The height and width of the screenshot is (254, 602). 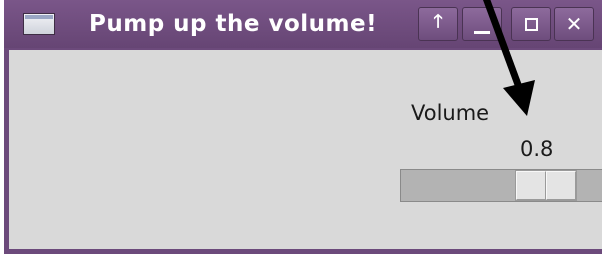 I want to click on volume-value: 0.8, so click(x=537, y=149).